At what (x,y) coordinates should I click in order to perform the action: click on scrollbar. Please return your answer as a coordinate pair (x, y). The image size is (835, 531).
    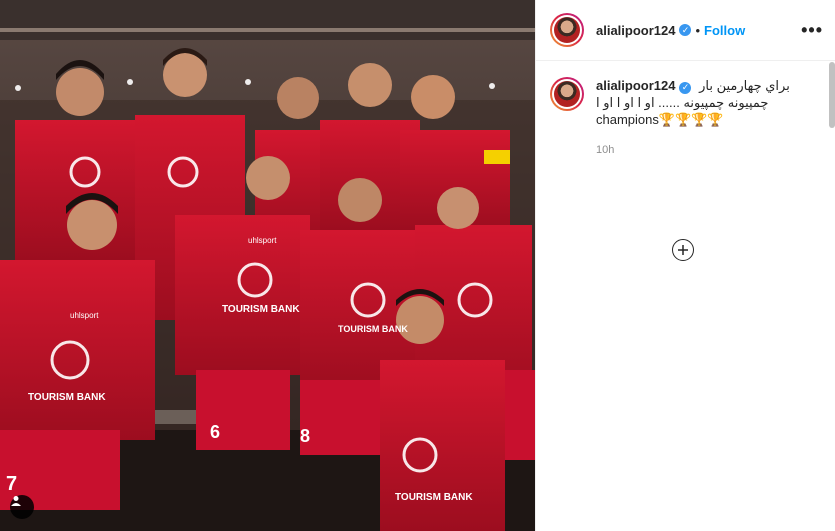
    Looking at the image, I should click on (832, 95).